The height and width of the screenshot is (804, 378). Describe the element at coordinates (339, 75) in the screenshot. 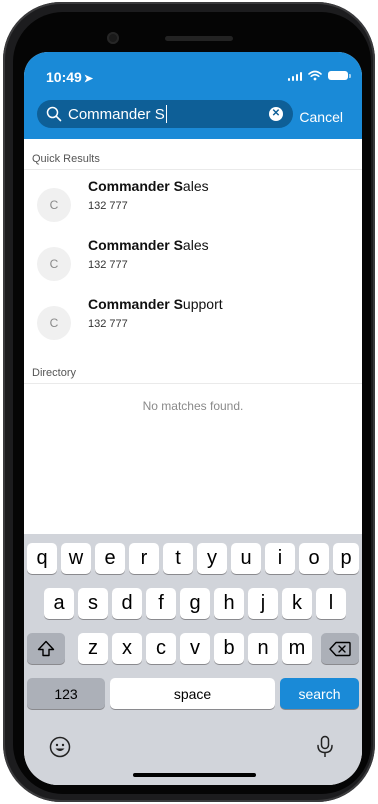

I see `battery-icon` at that location.